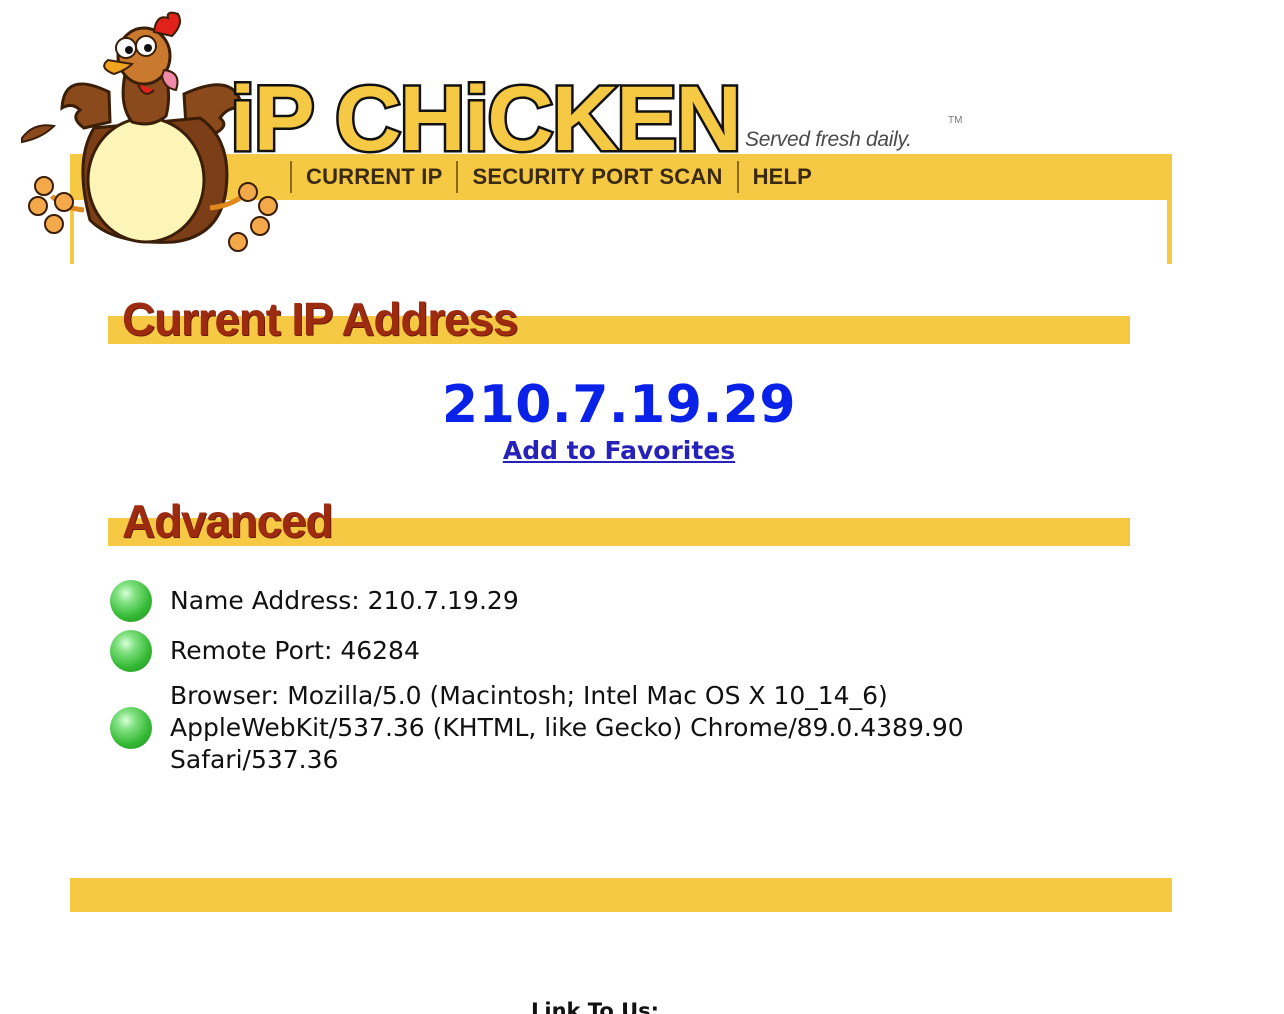  Describe the element at coordinates (621, 895) in the screenshot. I see `footer-bar` at that location.